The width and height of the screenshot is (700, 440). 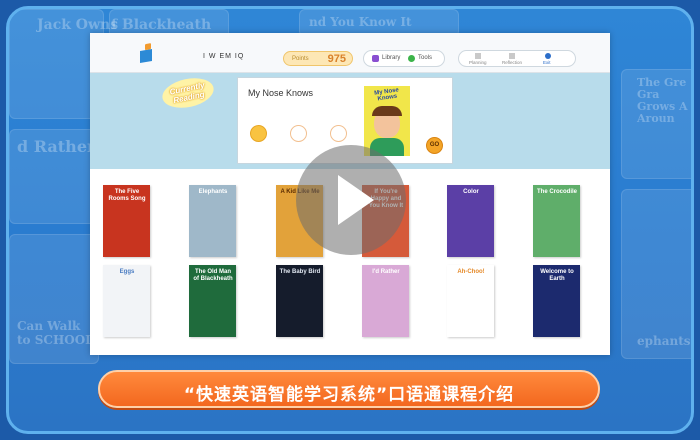 I want to click on current-cover-title: My Nose Knows, so click(x=386, y=95).